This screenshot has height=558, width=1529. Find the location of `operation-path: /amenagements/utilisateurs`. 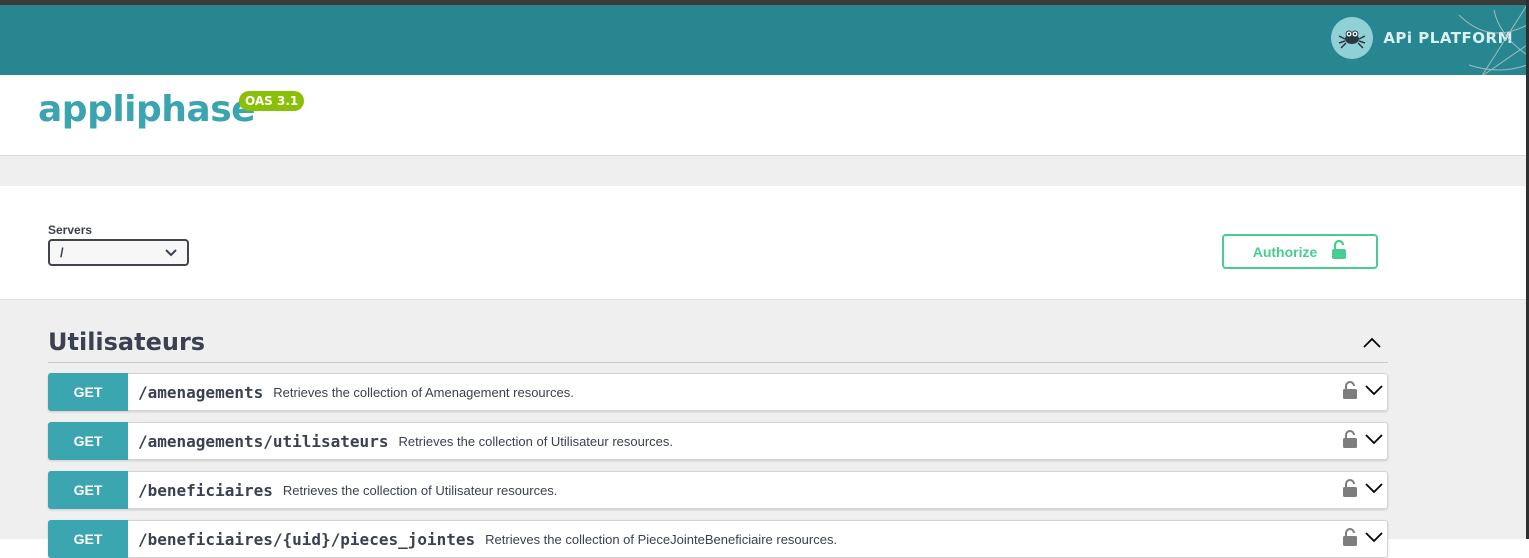

operation-path: /amenagements/utilisateurs is located at coordinates (263, 441).